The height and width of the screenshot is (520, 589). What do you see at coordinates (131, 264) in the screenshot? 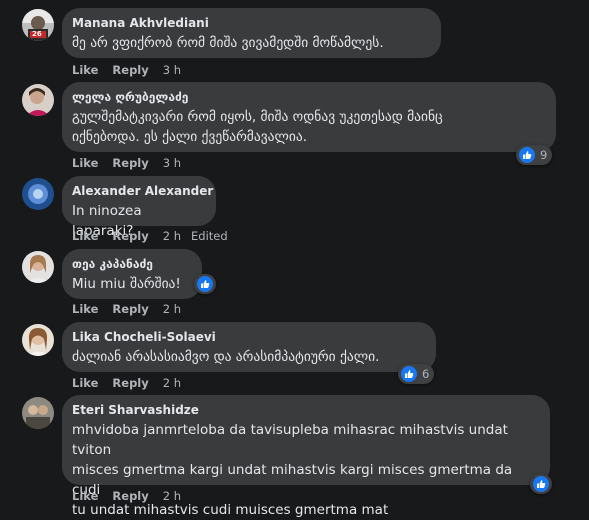
I see `commenter-name: თეა კაპანაძე` at bounding box center [131, 264].